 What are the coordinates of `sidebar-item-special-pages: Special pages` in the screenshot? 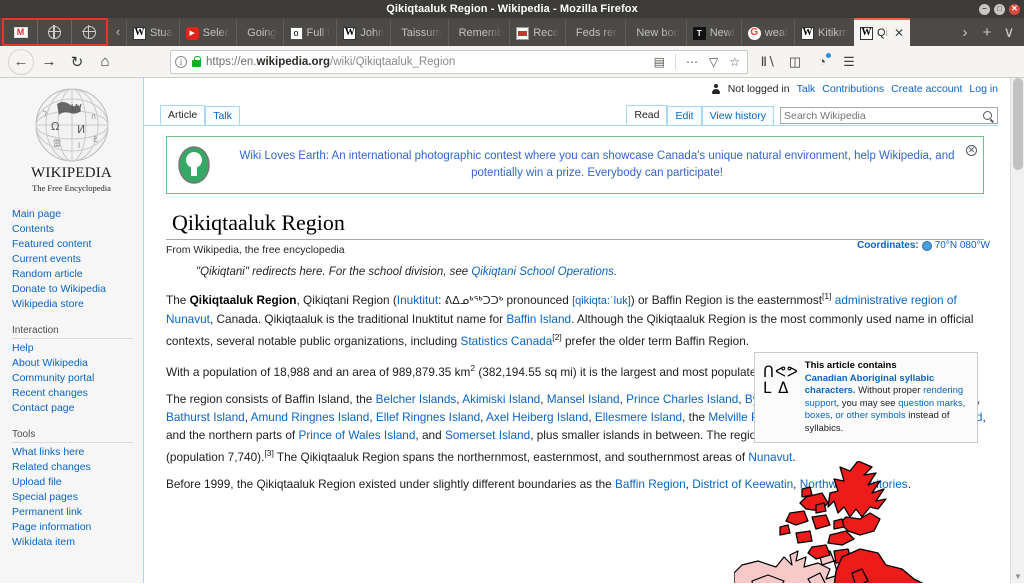 It's located at (77, 497).